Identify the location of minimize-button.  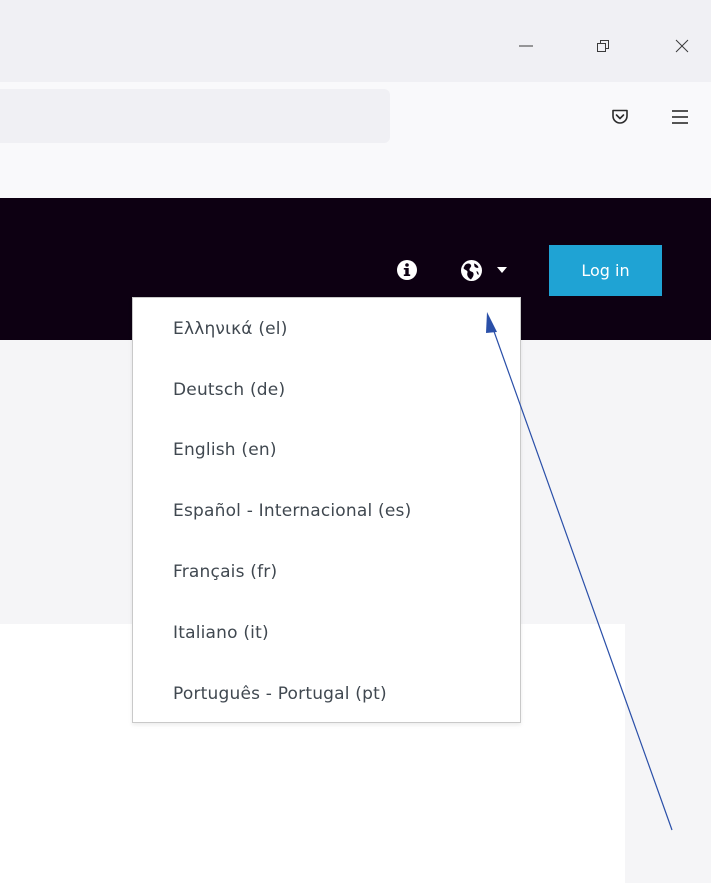
(526, 46).